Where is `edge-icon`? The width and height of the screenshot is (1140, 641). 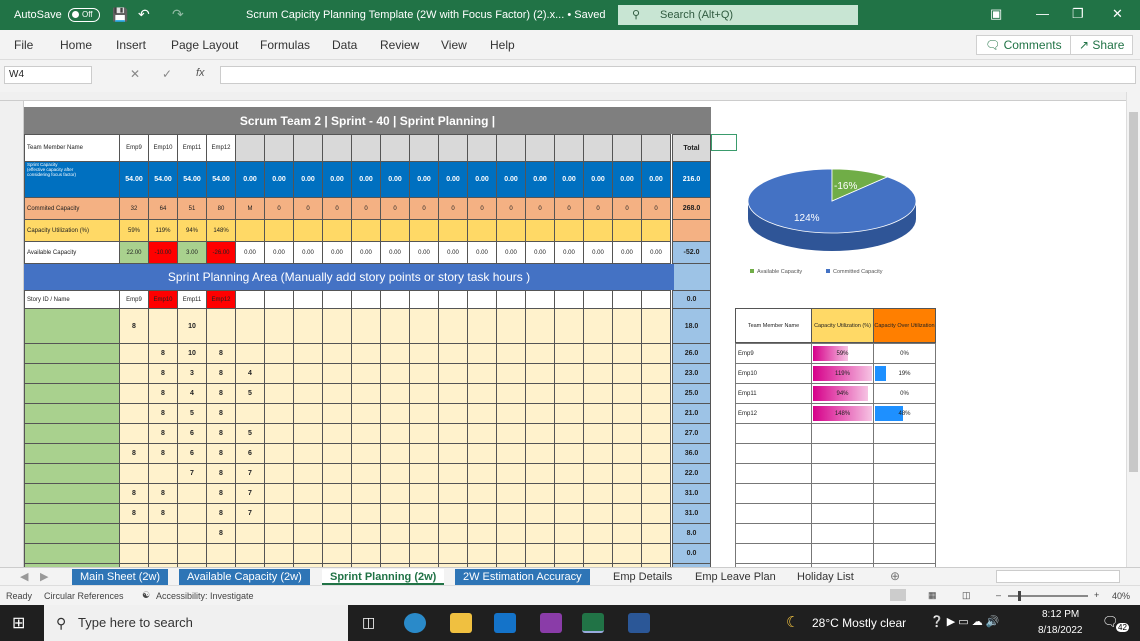 edge-icon is located at coordinates (415, 623).